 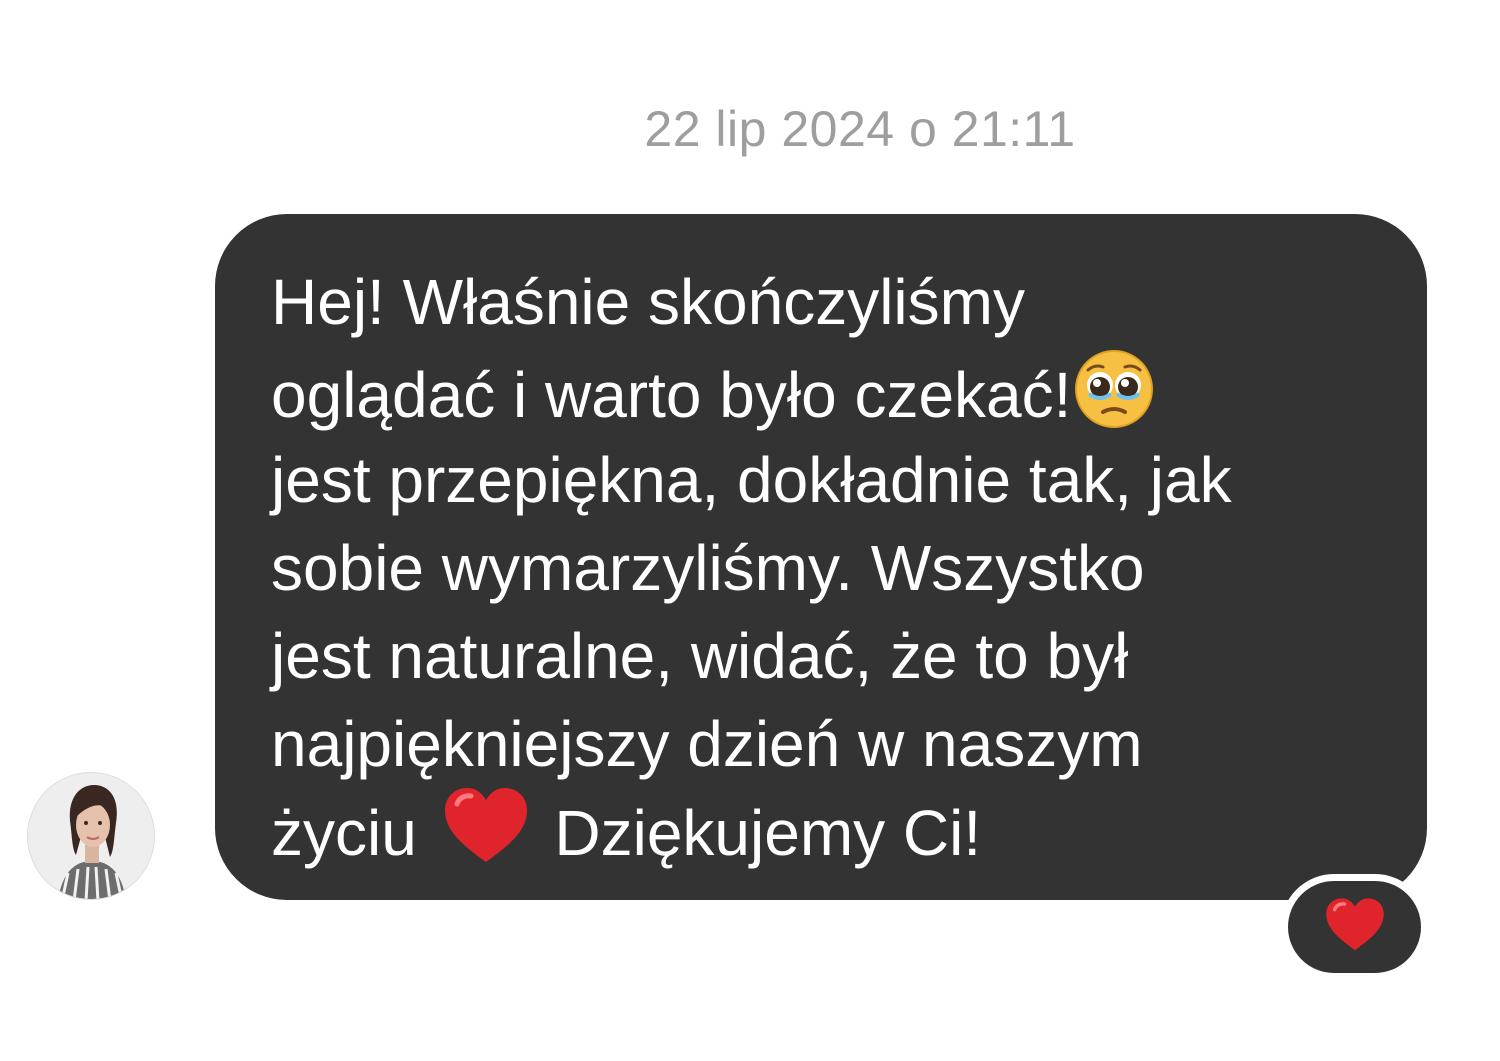 What do you see at coordinates (700, 656) in the screenshot?
I see `message-line-5: jest naturalne, widać, że to był` at bounding box center [700, 656].